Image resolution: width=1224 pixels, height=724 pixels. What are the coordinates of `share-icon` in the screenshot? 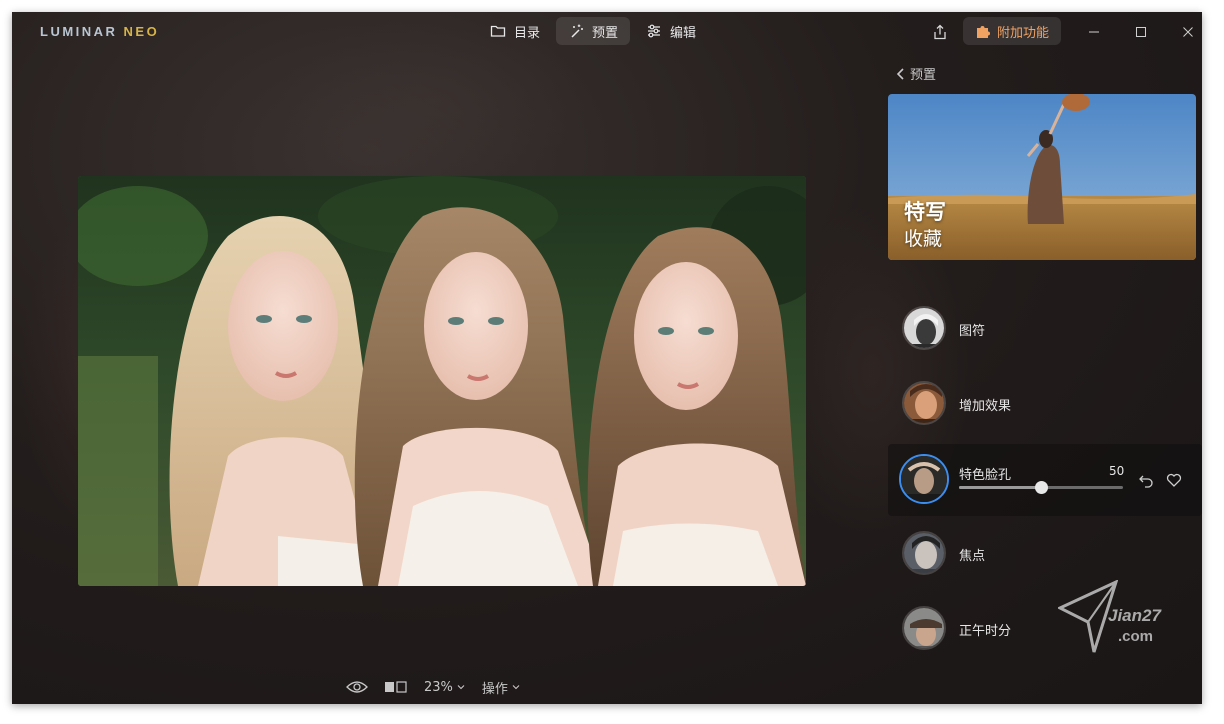 It's located at (940, 32).